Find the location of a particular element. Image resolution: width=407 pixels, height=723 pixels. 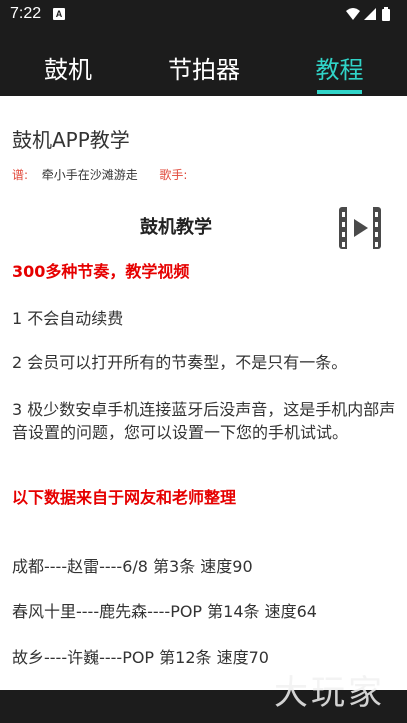

highlight-text: 300多种节奏，教学视频 is located at coordinates (101, 271).